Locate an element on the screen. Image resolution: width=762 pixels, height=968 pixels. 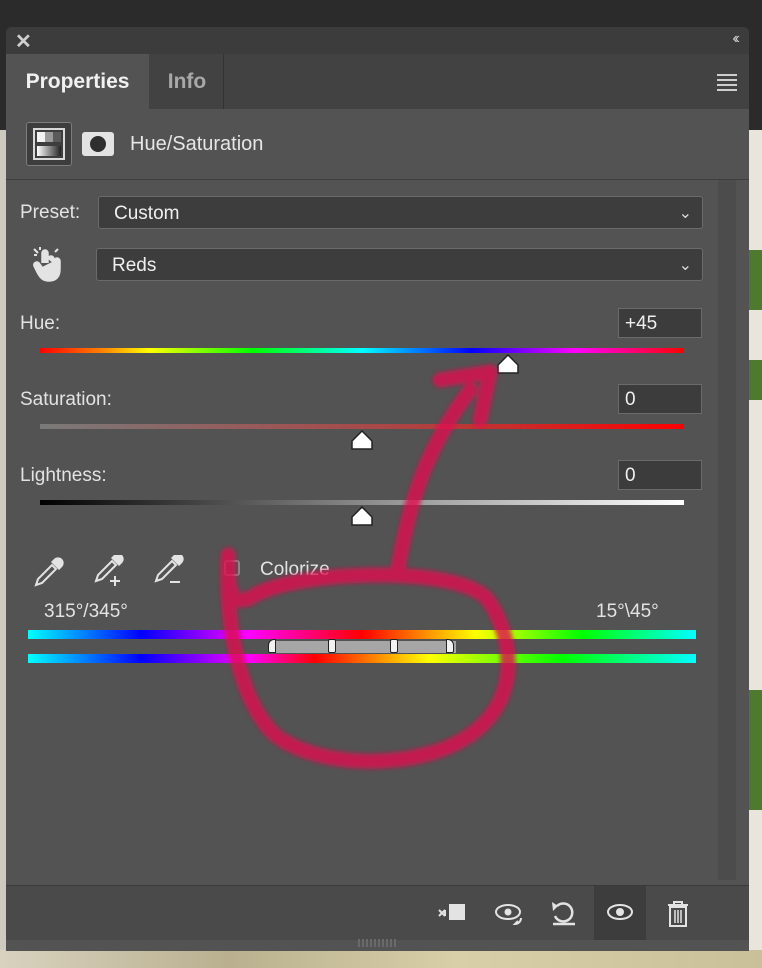
hue-slider-thumb is located at coordinates (508, 364).